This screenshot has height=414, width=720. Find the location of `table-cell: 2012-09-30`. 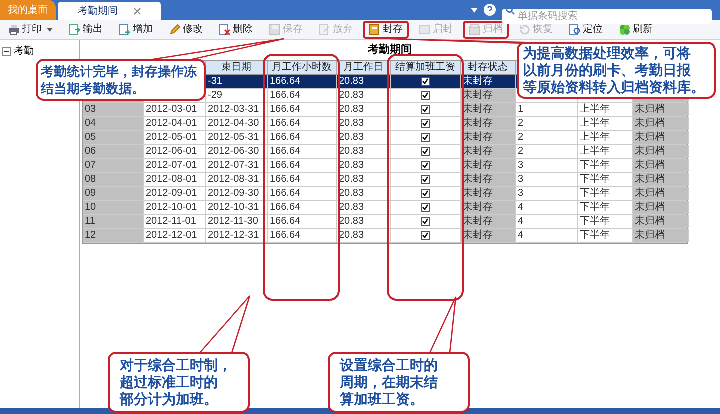

table-cell: 2012-09-30 is located at coordinates (237, 193).